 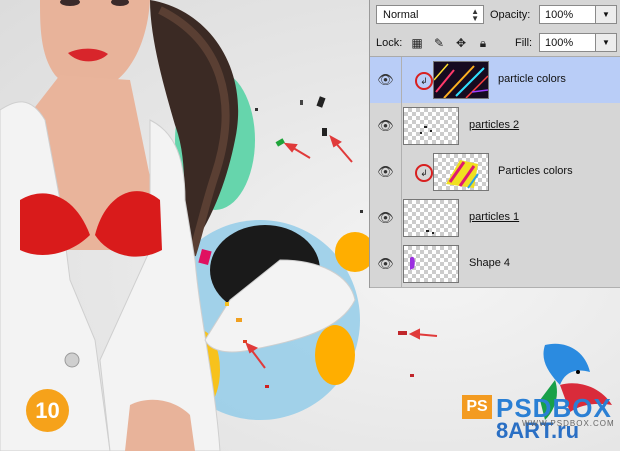 I want to click on opacity-dropdown-button: ▼, so click(x=606, y=14).